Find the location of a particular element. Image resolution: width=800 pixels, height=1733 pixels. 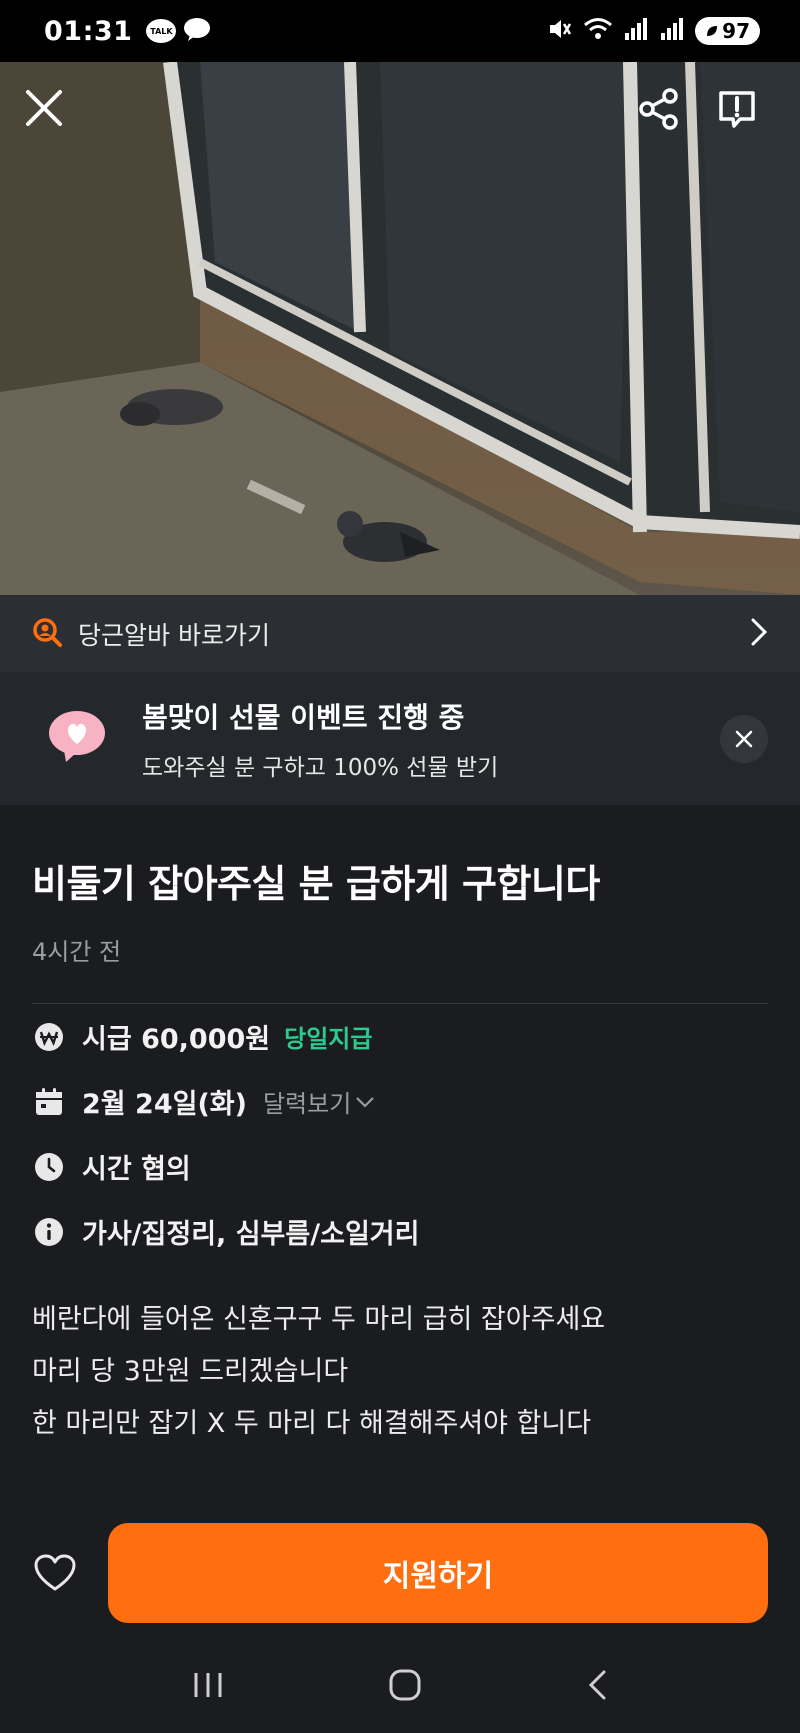

share-button is located at coordinates (668, 118).